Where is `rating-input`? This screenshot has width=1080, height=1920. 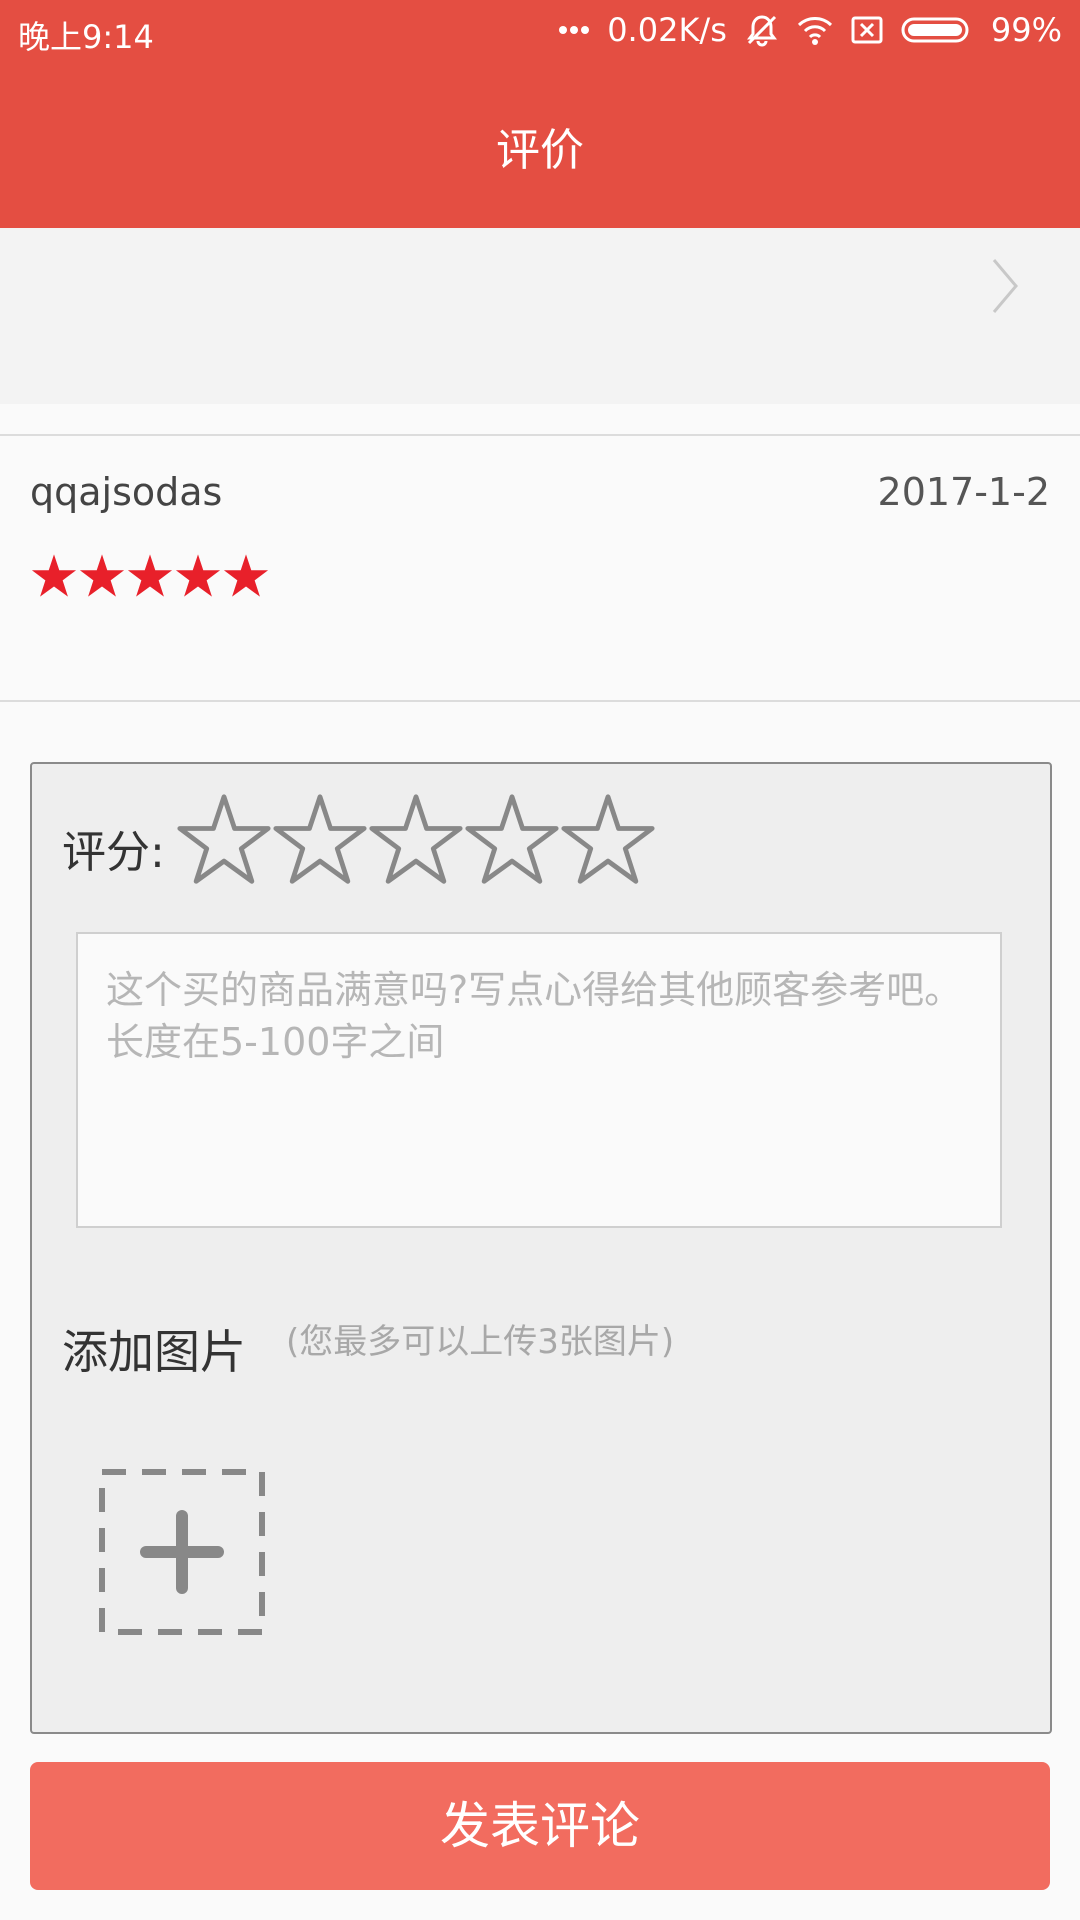 rating-input is located at coordinates (416, 842).